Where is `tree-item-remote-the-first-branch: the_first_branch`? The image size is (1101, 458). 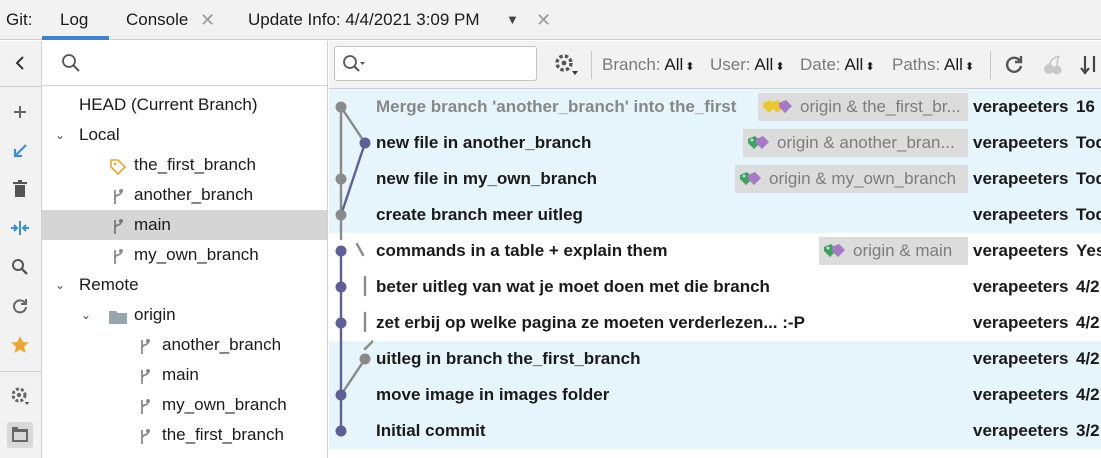 tree-item-remote-the-first-branch: the_first_branch is located at coordinates (184, 435).